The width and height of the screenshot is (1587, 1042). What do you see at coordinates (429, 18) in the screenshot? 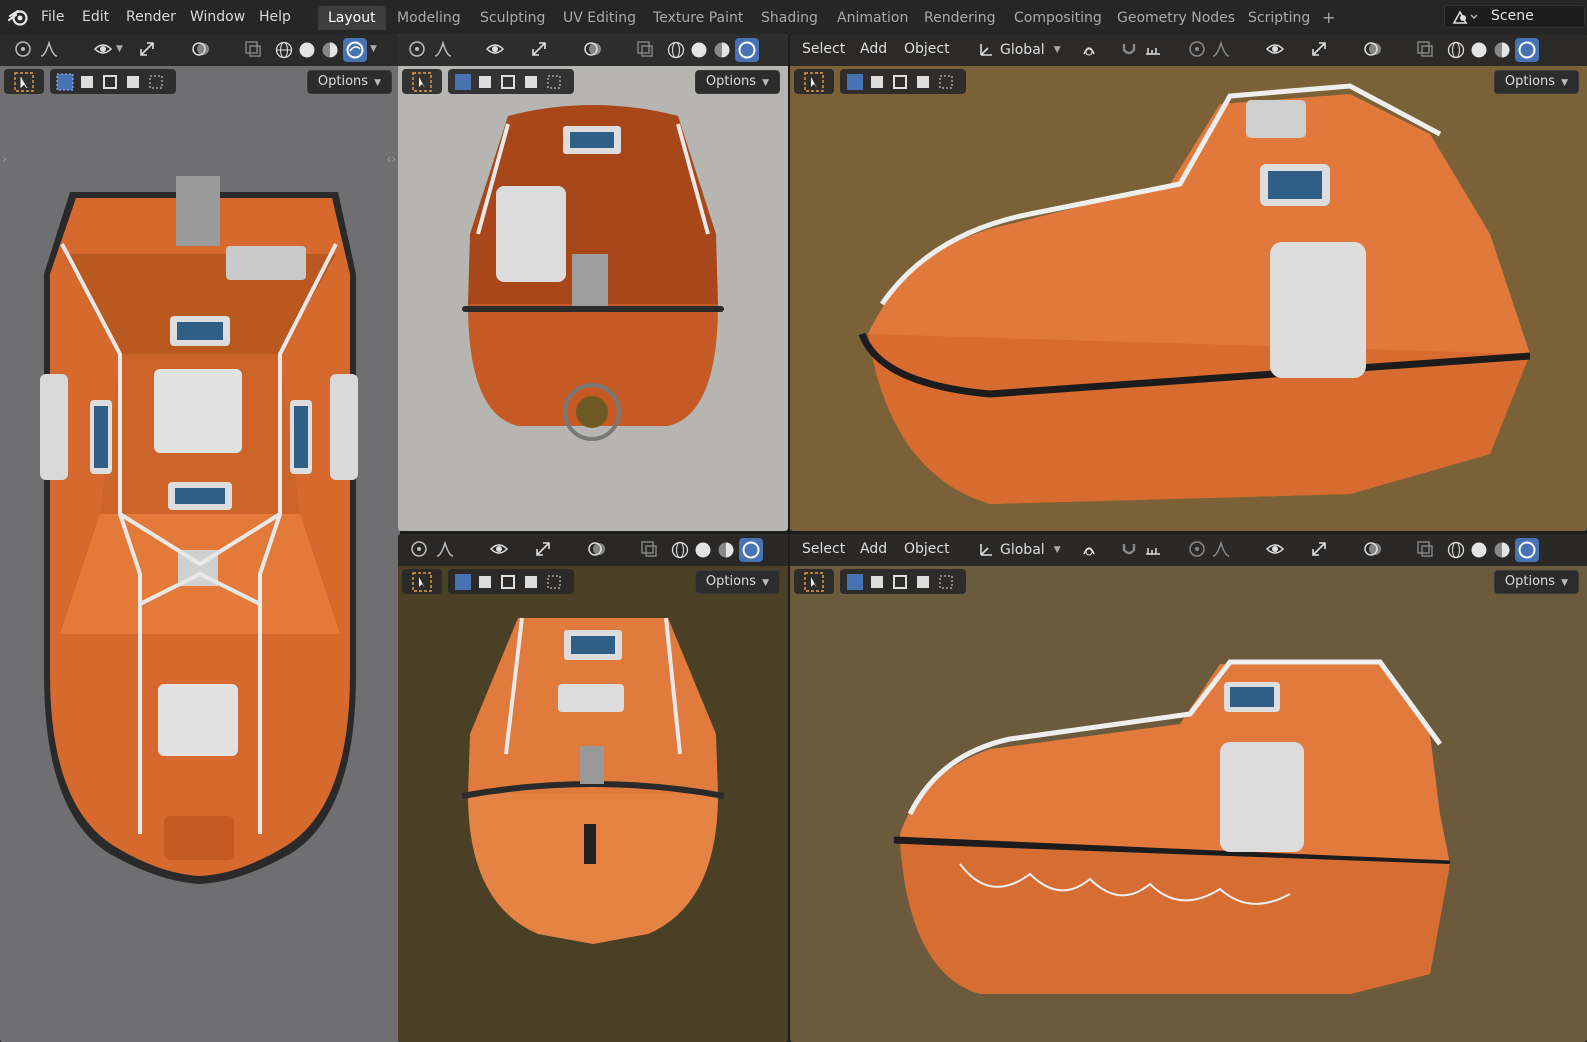
I see `tab-modeling: Modeling` at bounding box center [429, 18].